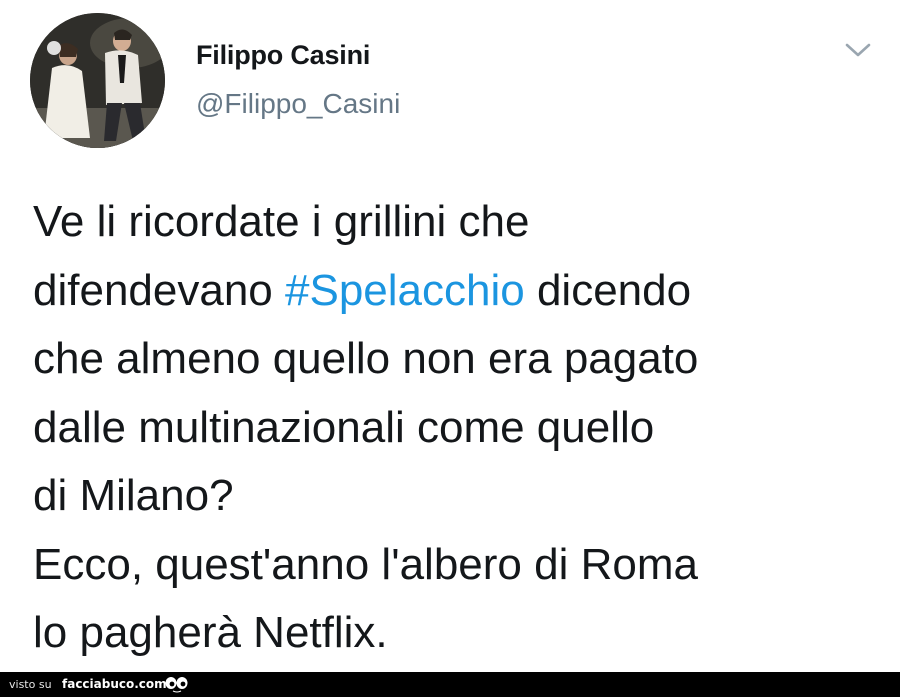  What do you see at coordinates (608, 290) in the screenshot?
I see `tweet-text-segment: dicendo` at bounding box center [608, 290].